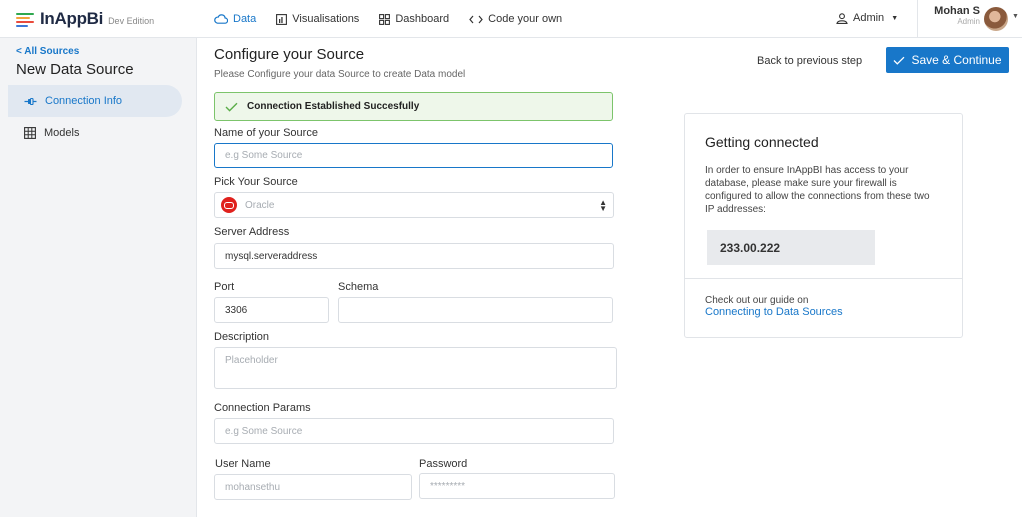 The height and width of the screenshot is (517, 1022). Describe the element at coordinates (413, 155) in the screenshot. I see `source-name-input: e.g Some Source` at that location.